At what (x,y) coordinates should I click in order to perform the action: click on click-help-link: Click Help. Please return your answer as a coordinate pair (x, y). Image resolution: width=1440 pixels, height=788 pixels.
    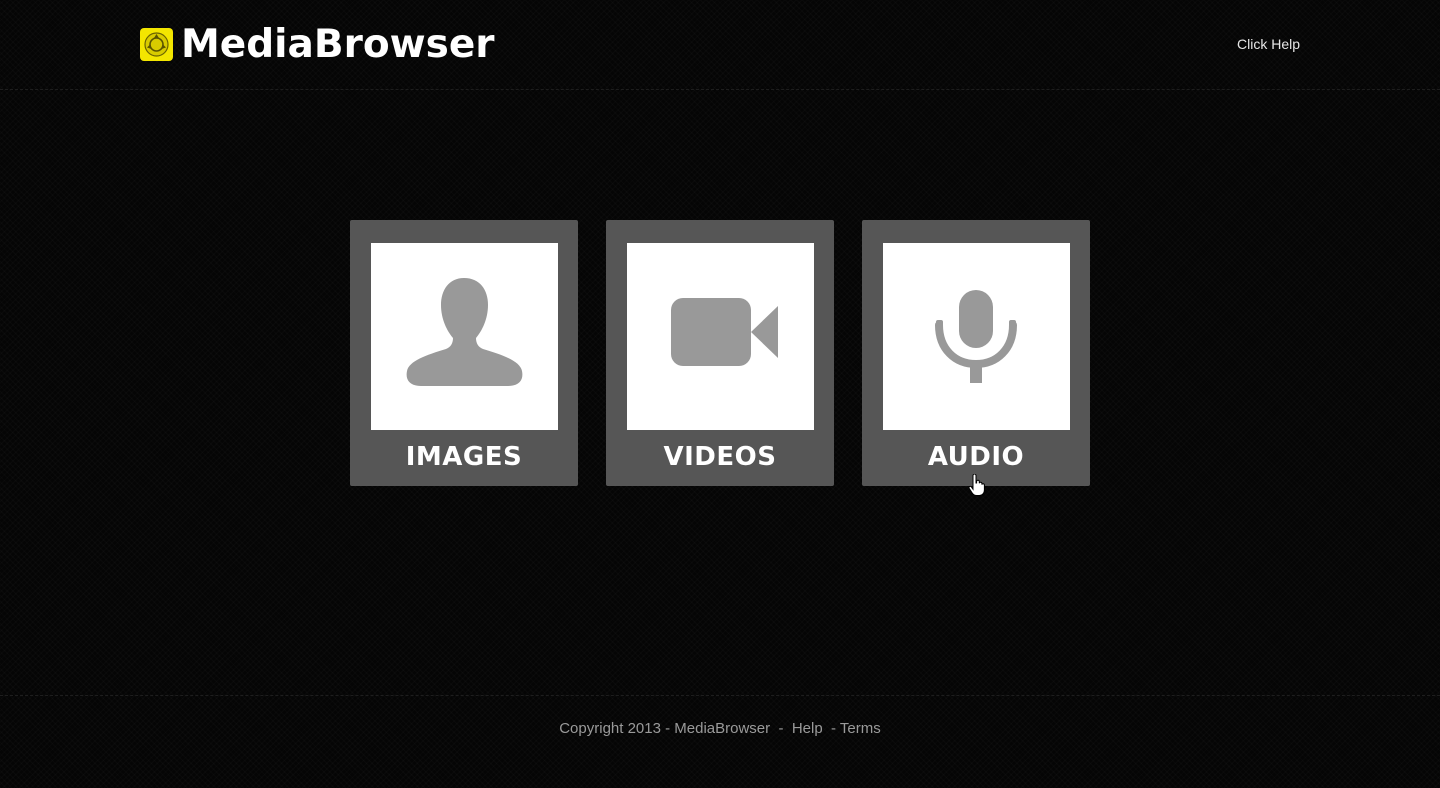
    Looking at the image, I should click on (1268, 44).